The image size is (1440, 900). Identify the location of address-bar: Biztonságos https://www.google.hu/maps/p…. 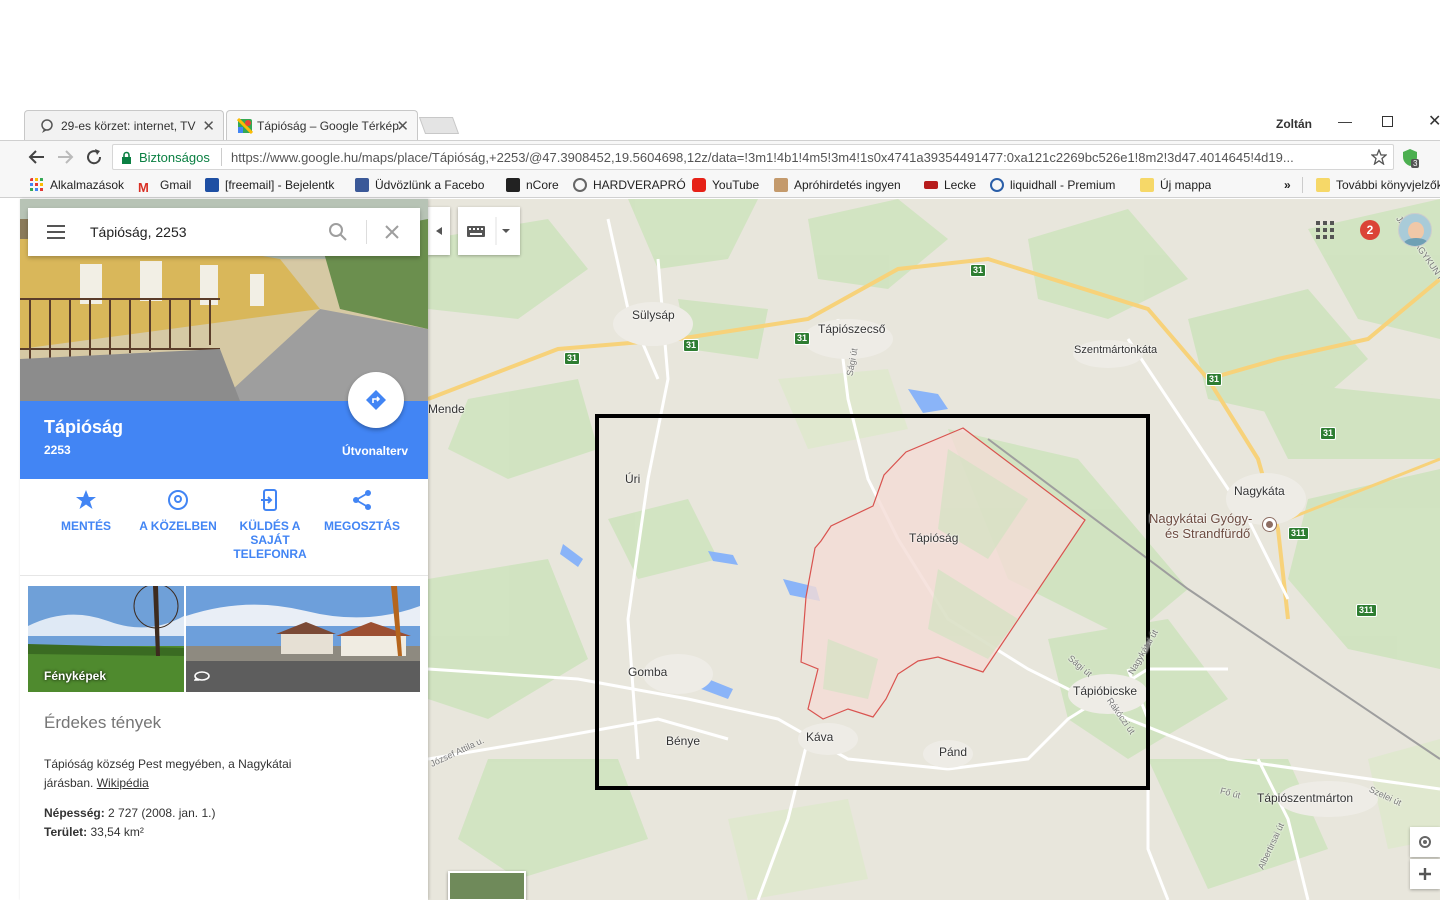
(753, 157).